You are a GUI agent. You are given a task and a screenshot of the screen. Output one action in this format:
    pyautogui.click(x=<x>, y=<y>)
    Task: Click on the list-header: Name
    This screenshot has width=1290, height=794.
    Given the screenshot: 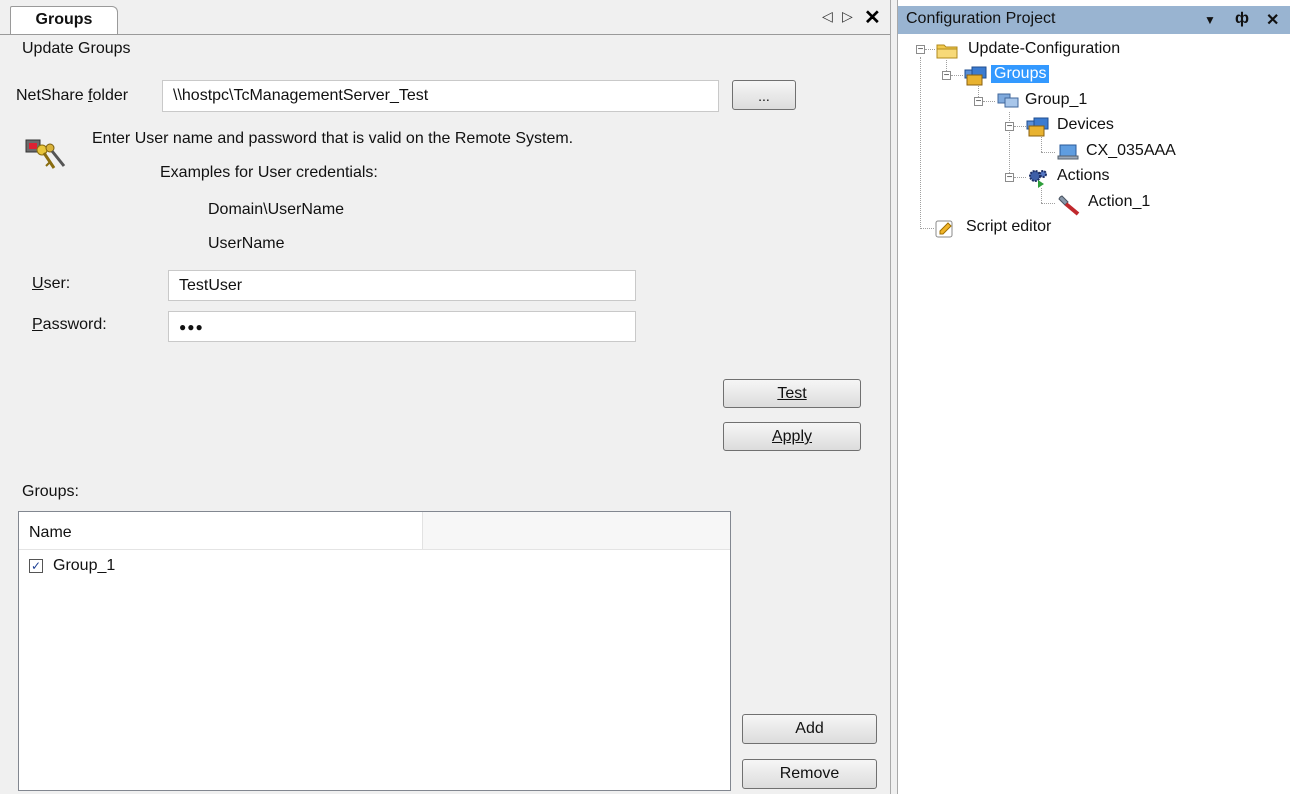 What is the action you would take?
    pyautogui.click(x=374, y=531)
    